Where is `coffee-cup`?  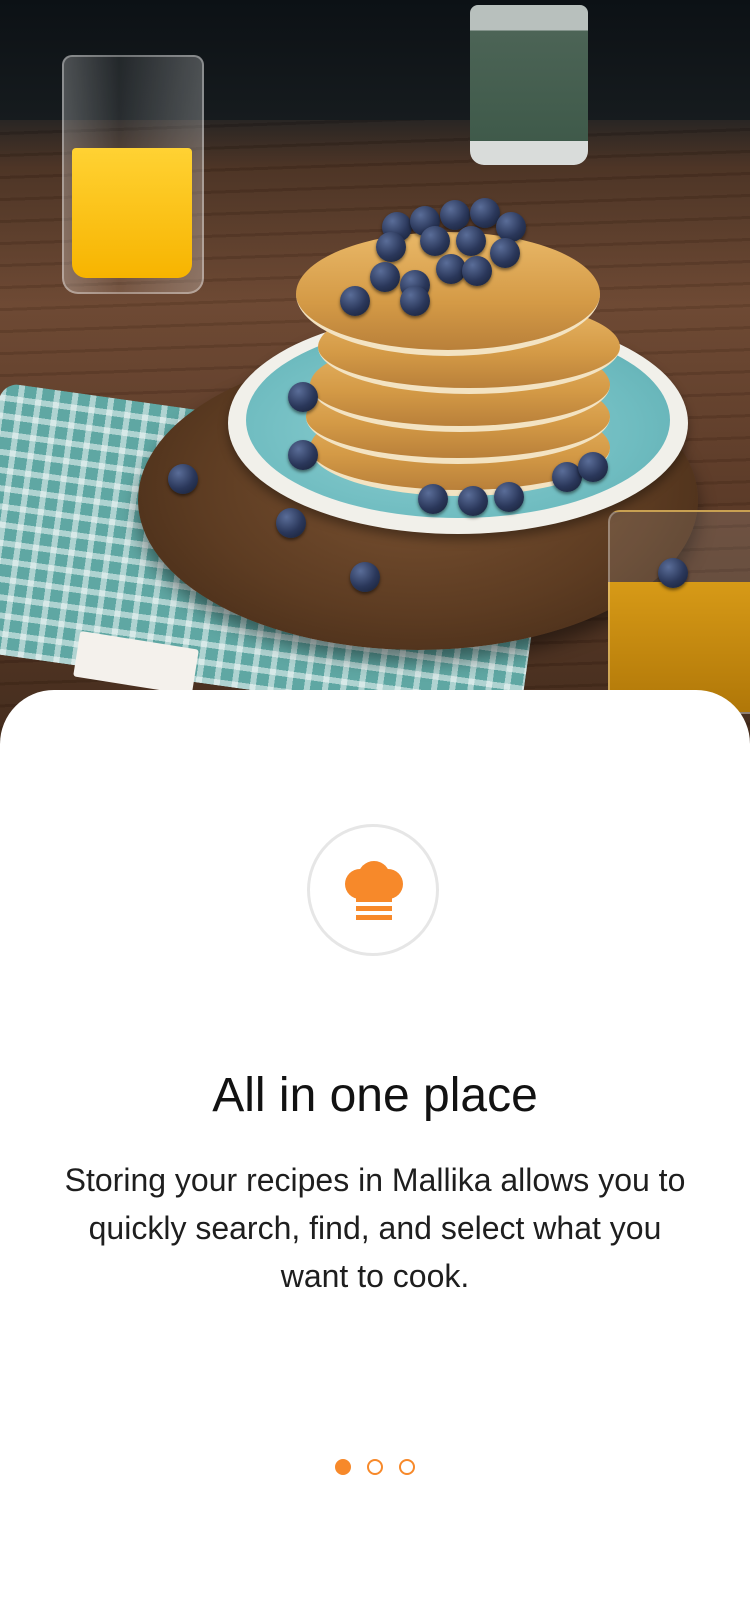 coffee-cup is located at coordinates (529, 85).